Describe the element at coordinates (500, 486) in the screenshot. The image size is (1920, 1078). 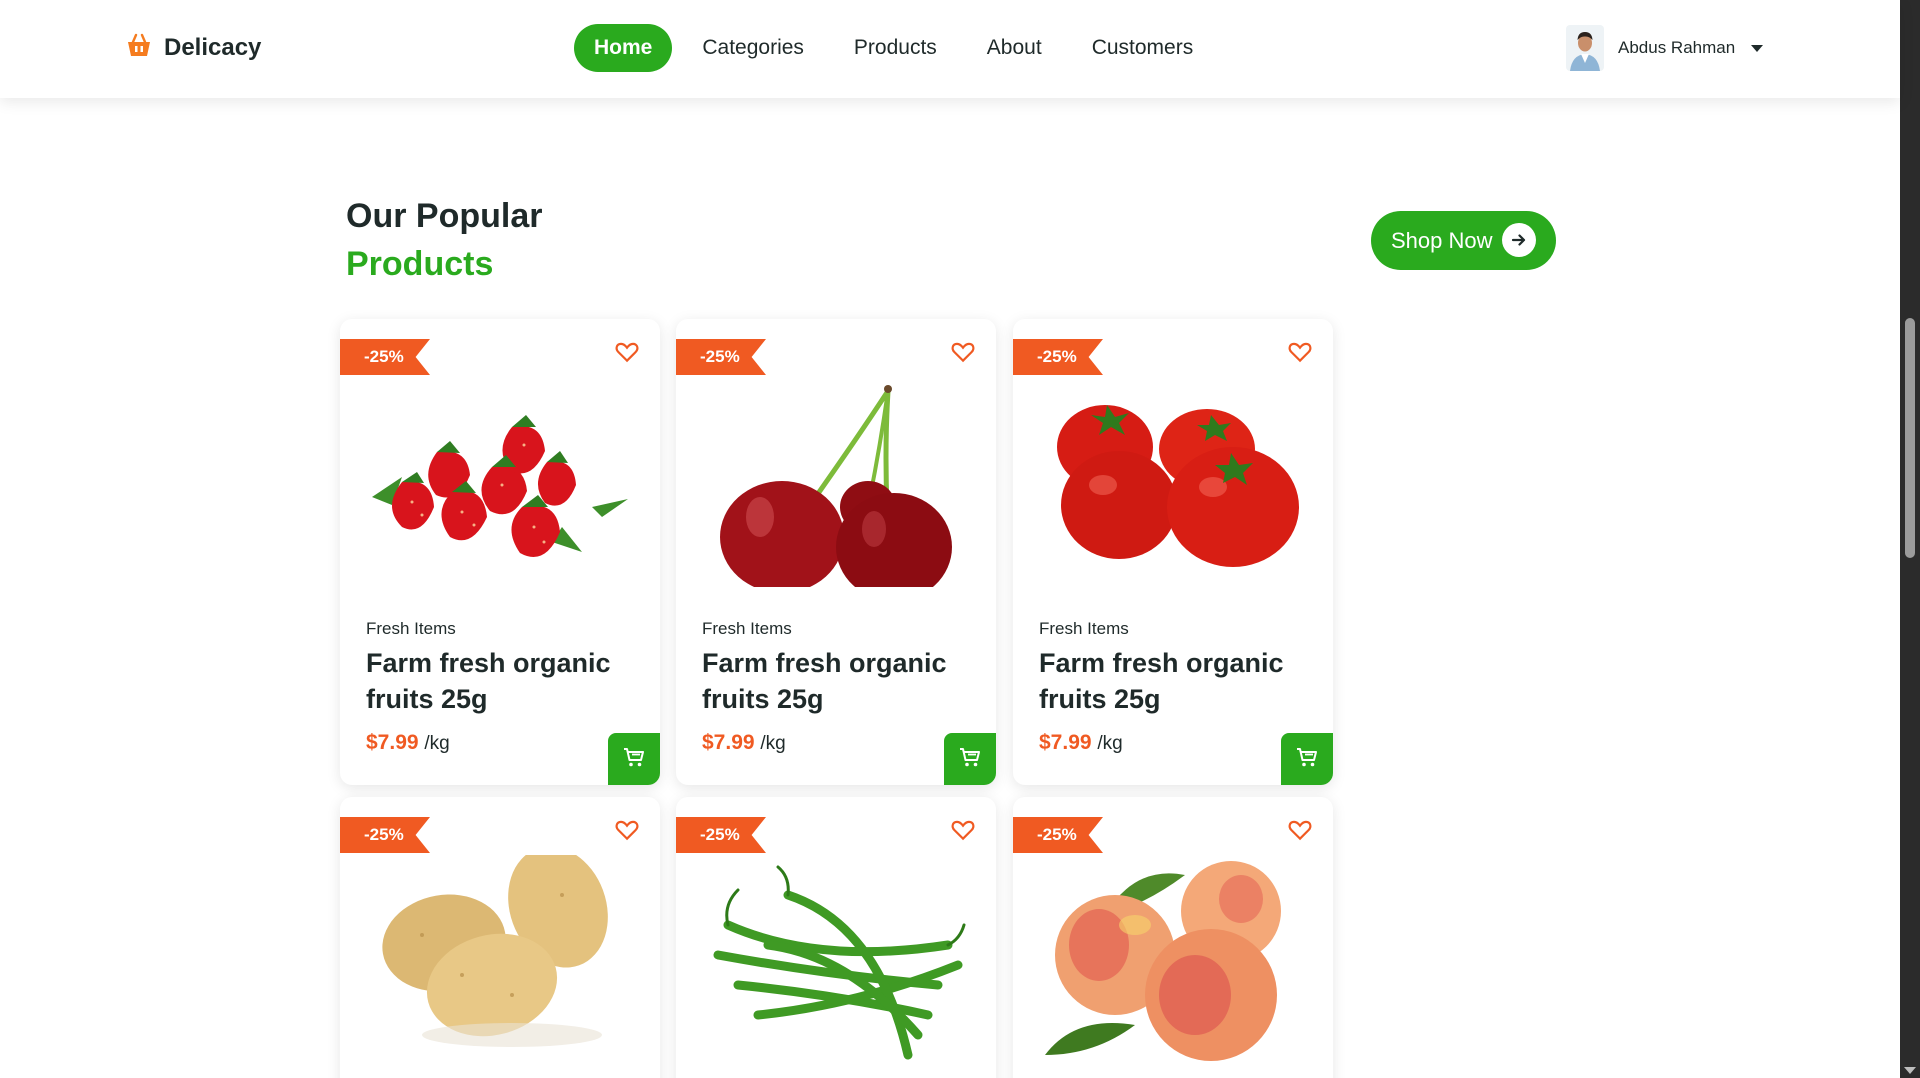
I see `strawberries-image` at that location.